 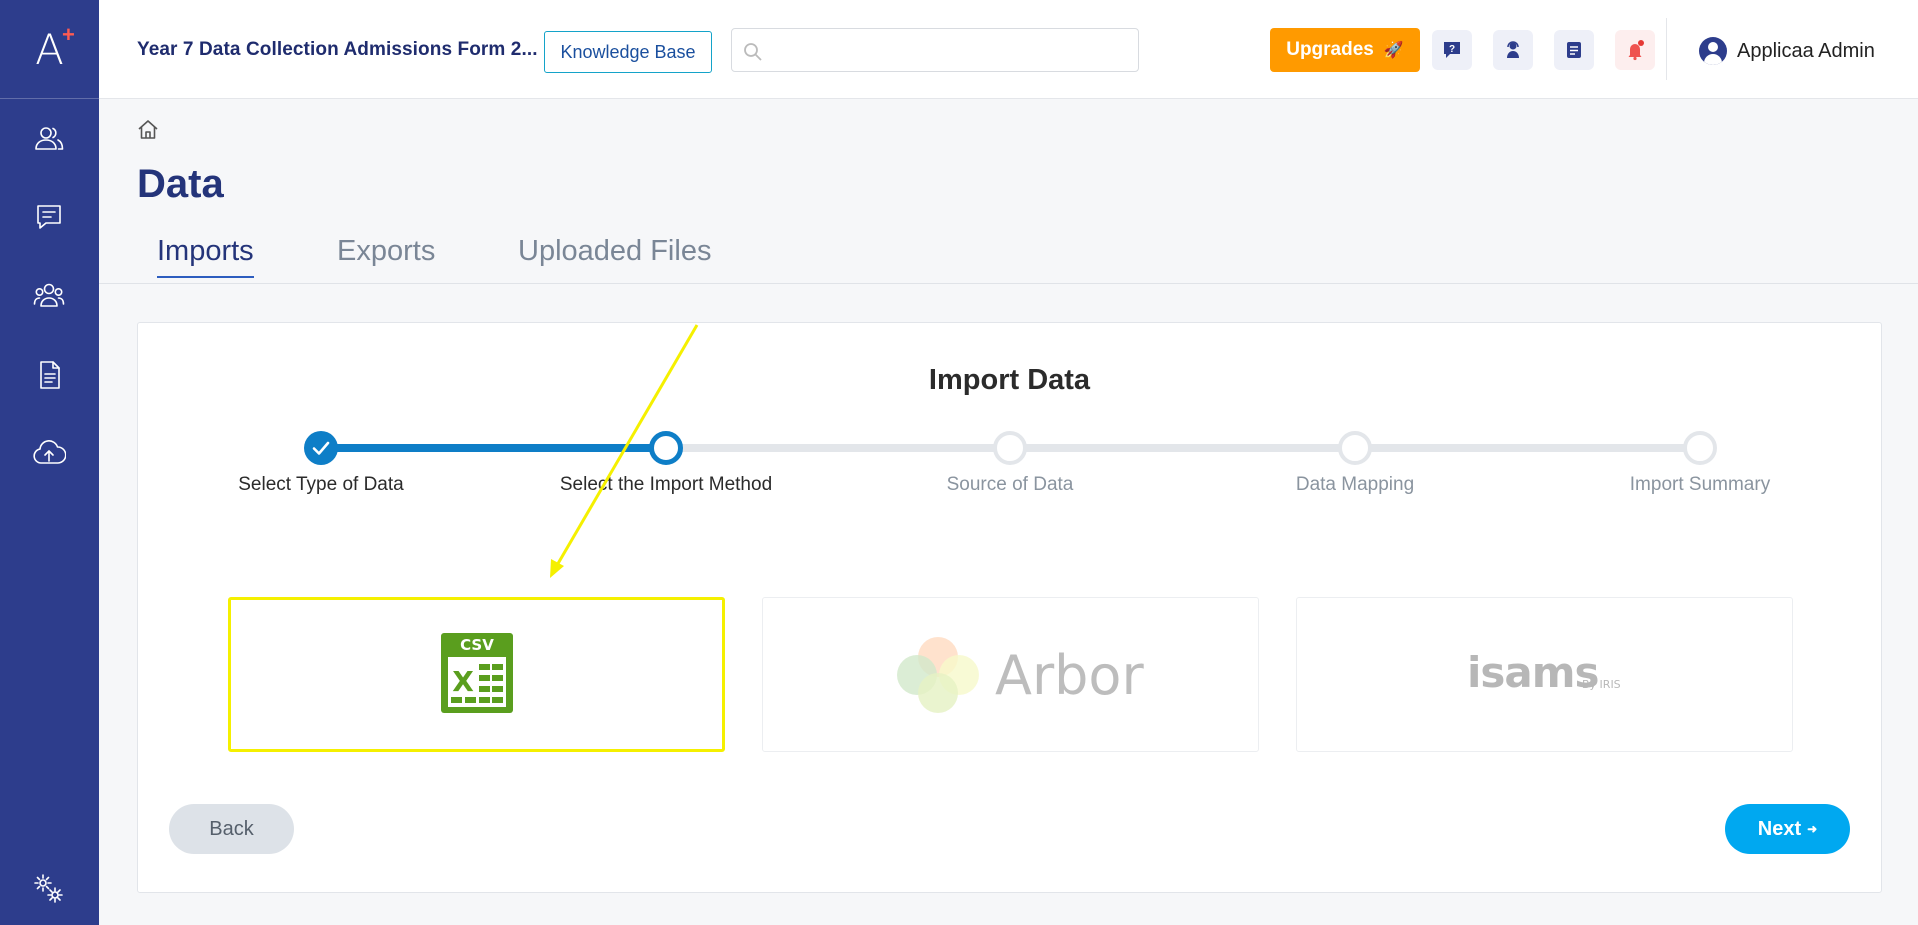 I want to click on notes-icon, so click(x=1574, y=50).